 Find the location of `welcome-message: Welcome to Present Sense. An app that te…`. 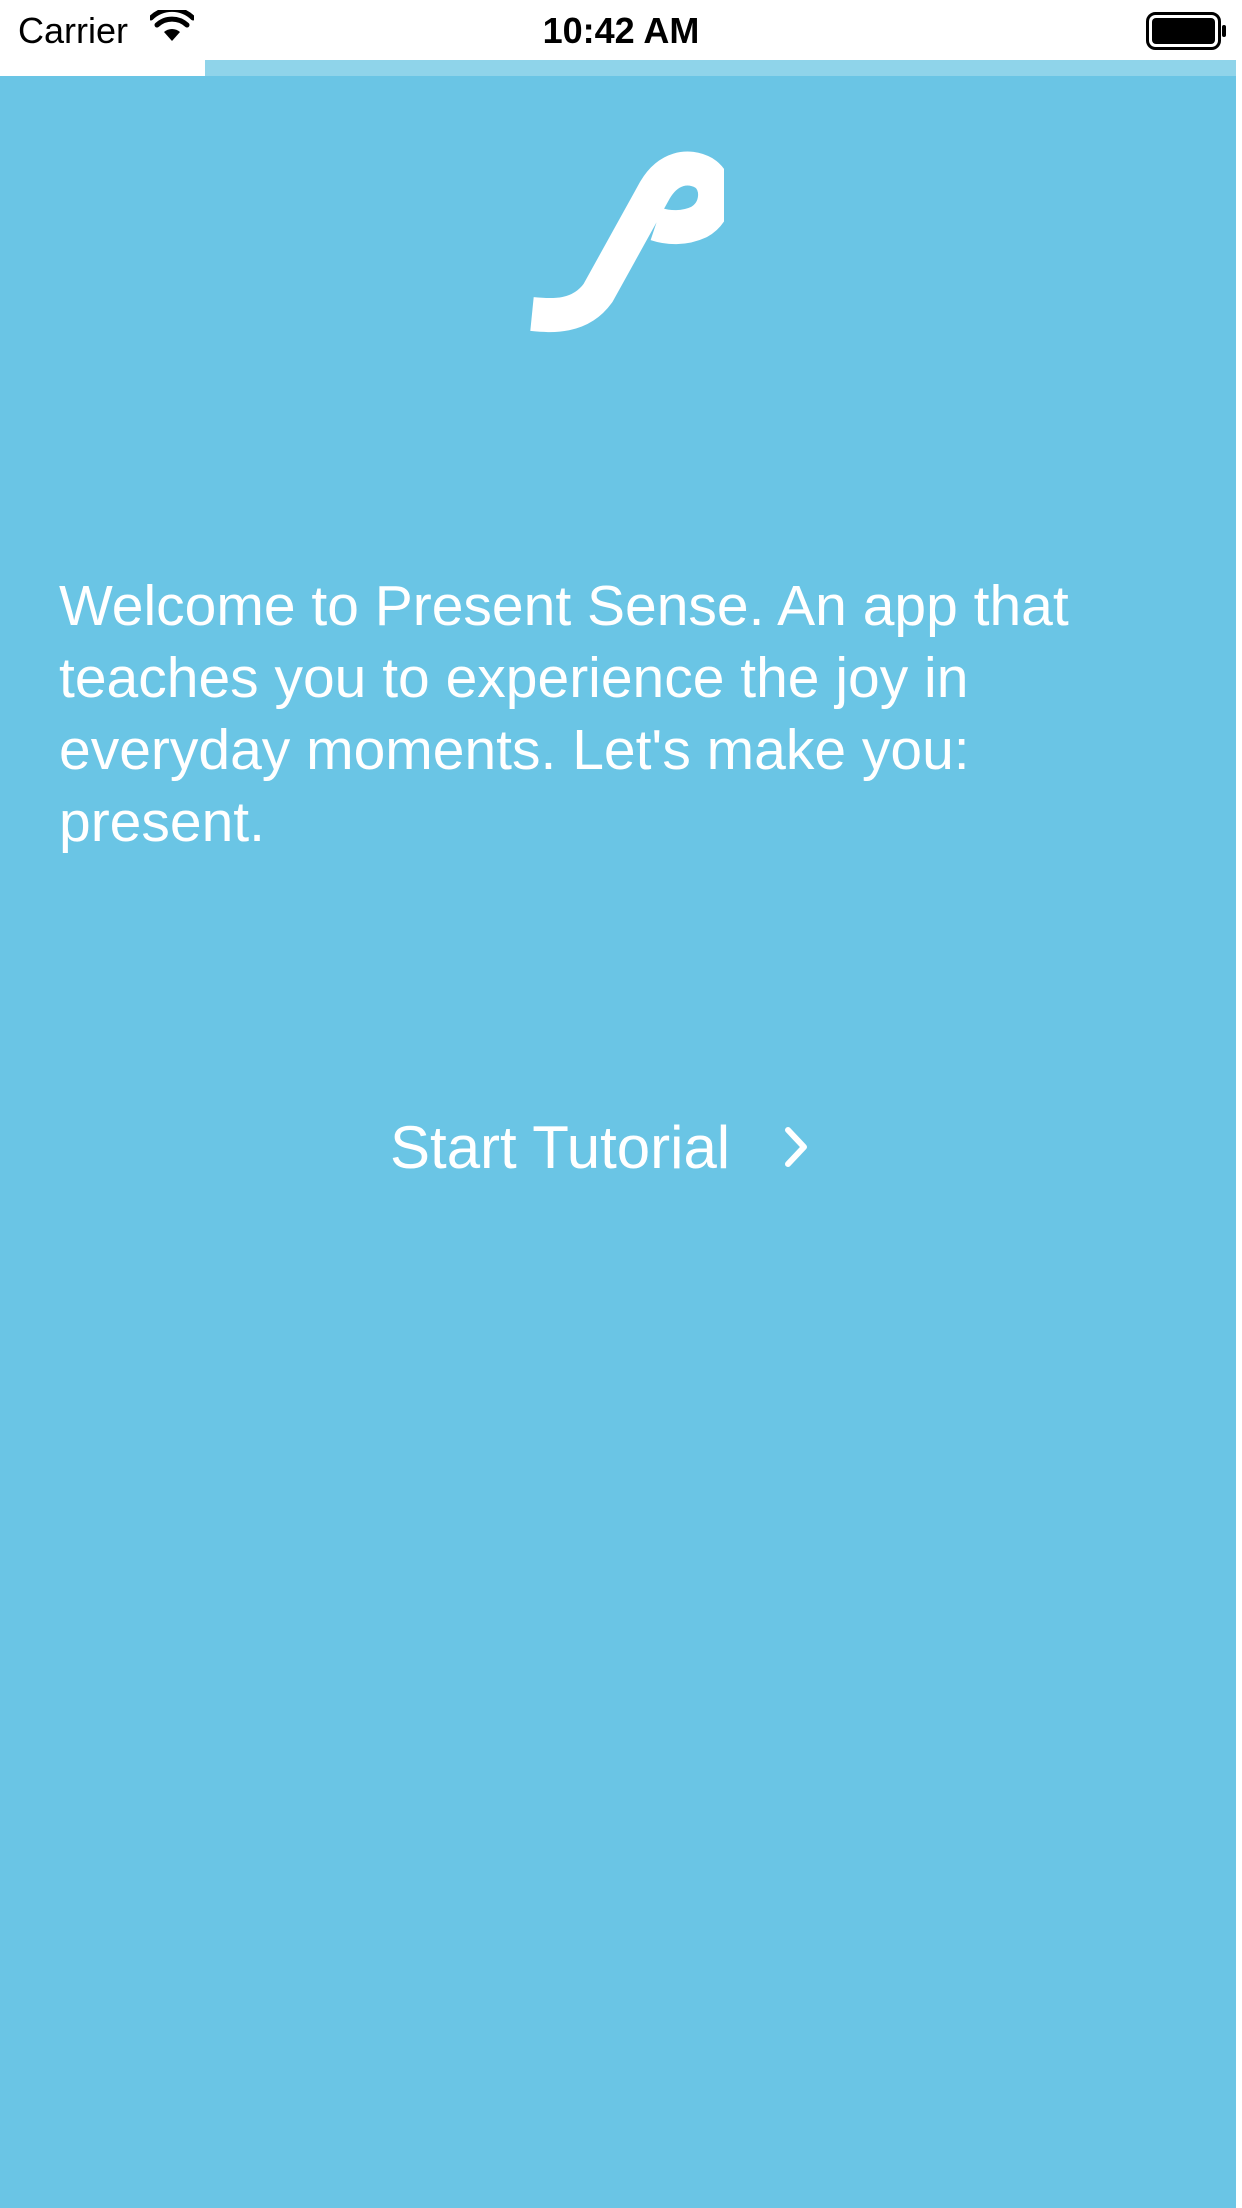

welcome-message: Welcome to Present Sense. An app that te… is located at coordinates (564, 714).